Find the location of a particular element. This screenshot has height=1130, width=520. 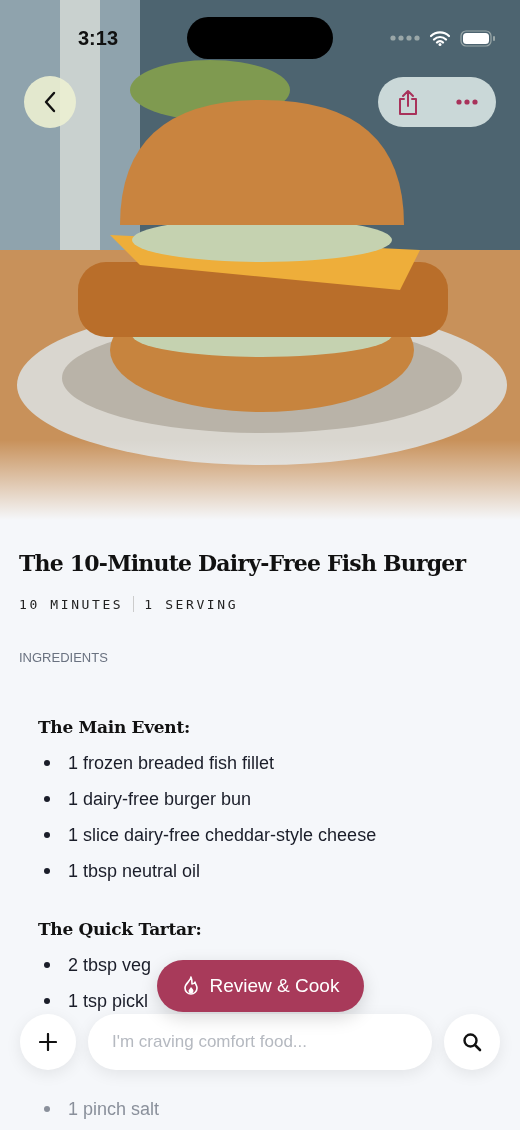

ingredient-text: 2 tbsp veg is located at coordinates (110, 965).